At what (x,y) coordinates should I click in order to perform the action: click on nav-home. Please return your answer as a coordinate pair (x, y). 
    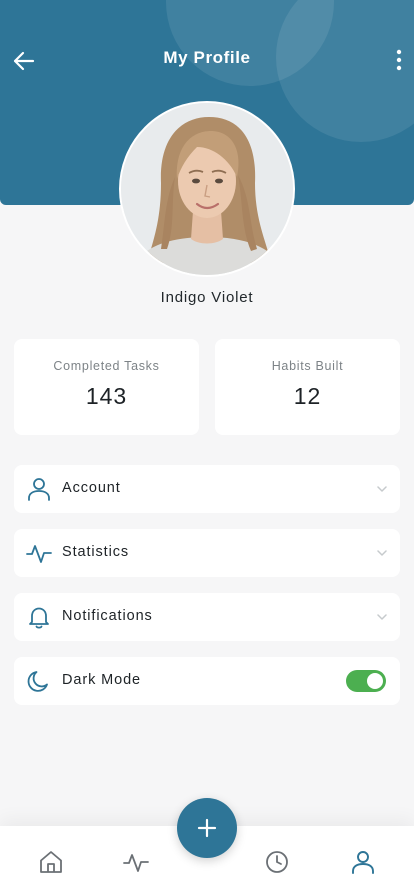
    Looking at the image, I should click on (51, 862).